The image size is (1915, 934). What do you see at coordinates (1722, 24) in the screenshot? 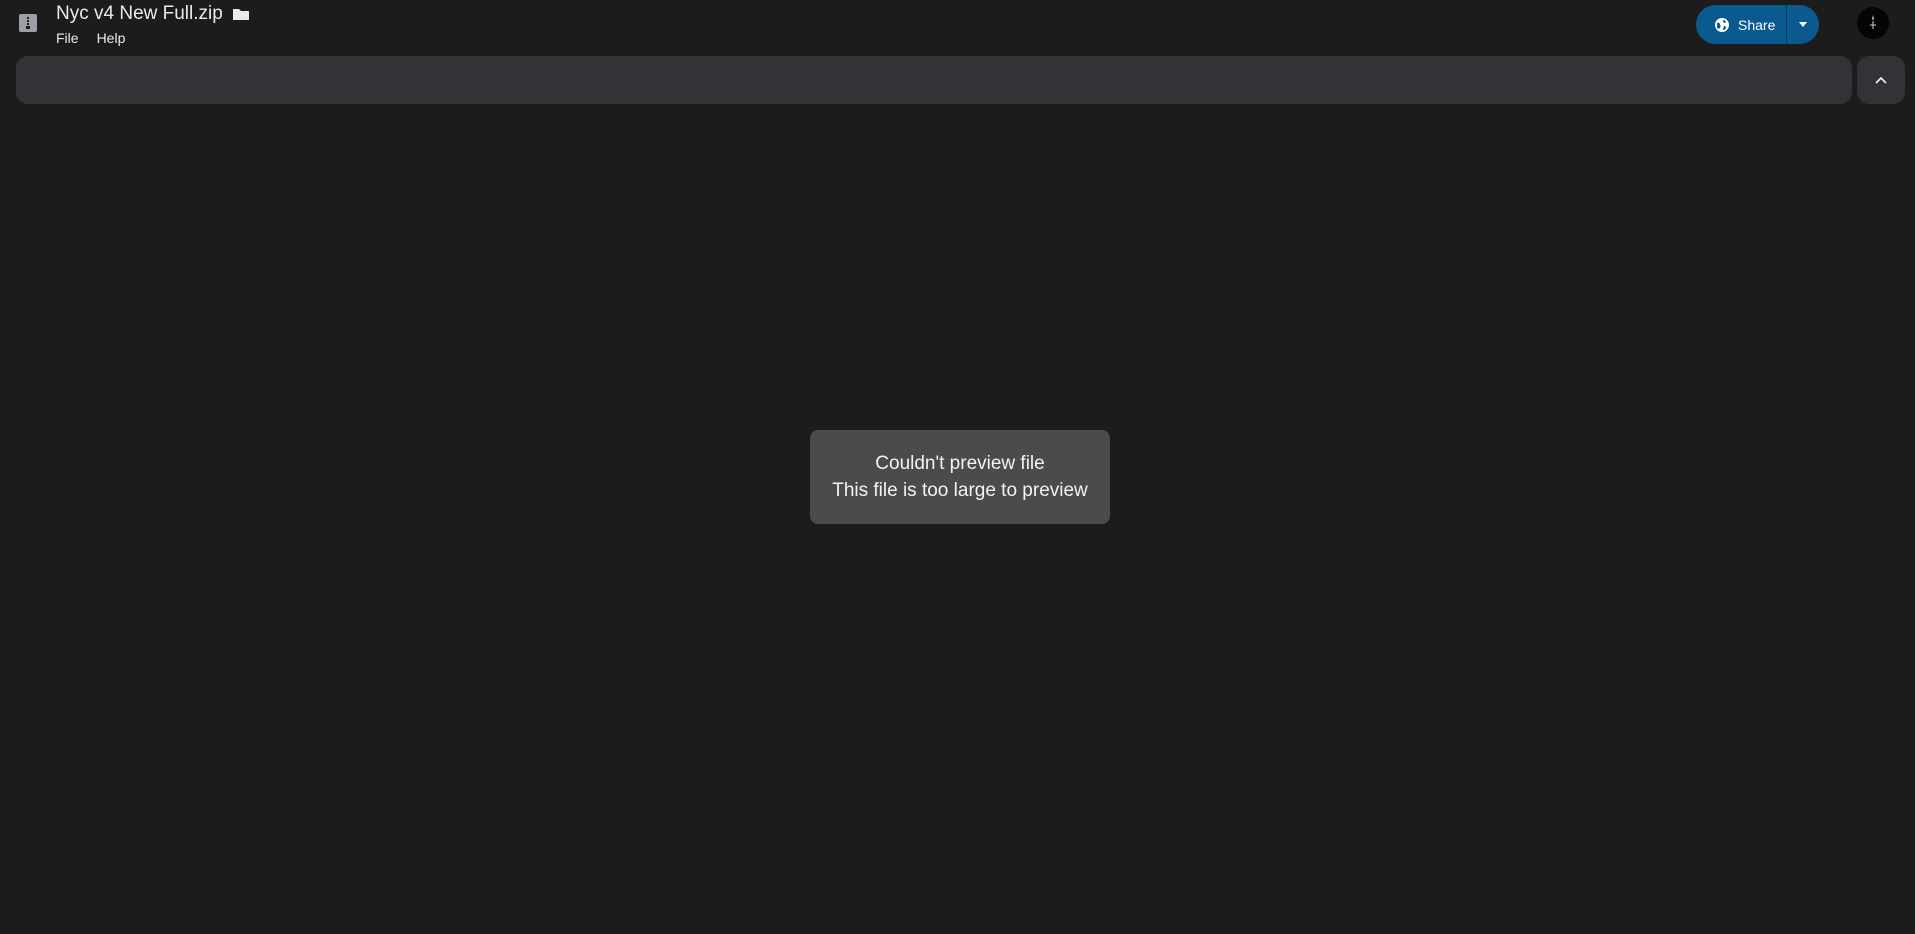
I see `globe-icon` at bounding box center [1722, 24].